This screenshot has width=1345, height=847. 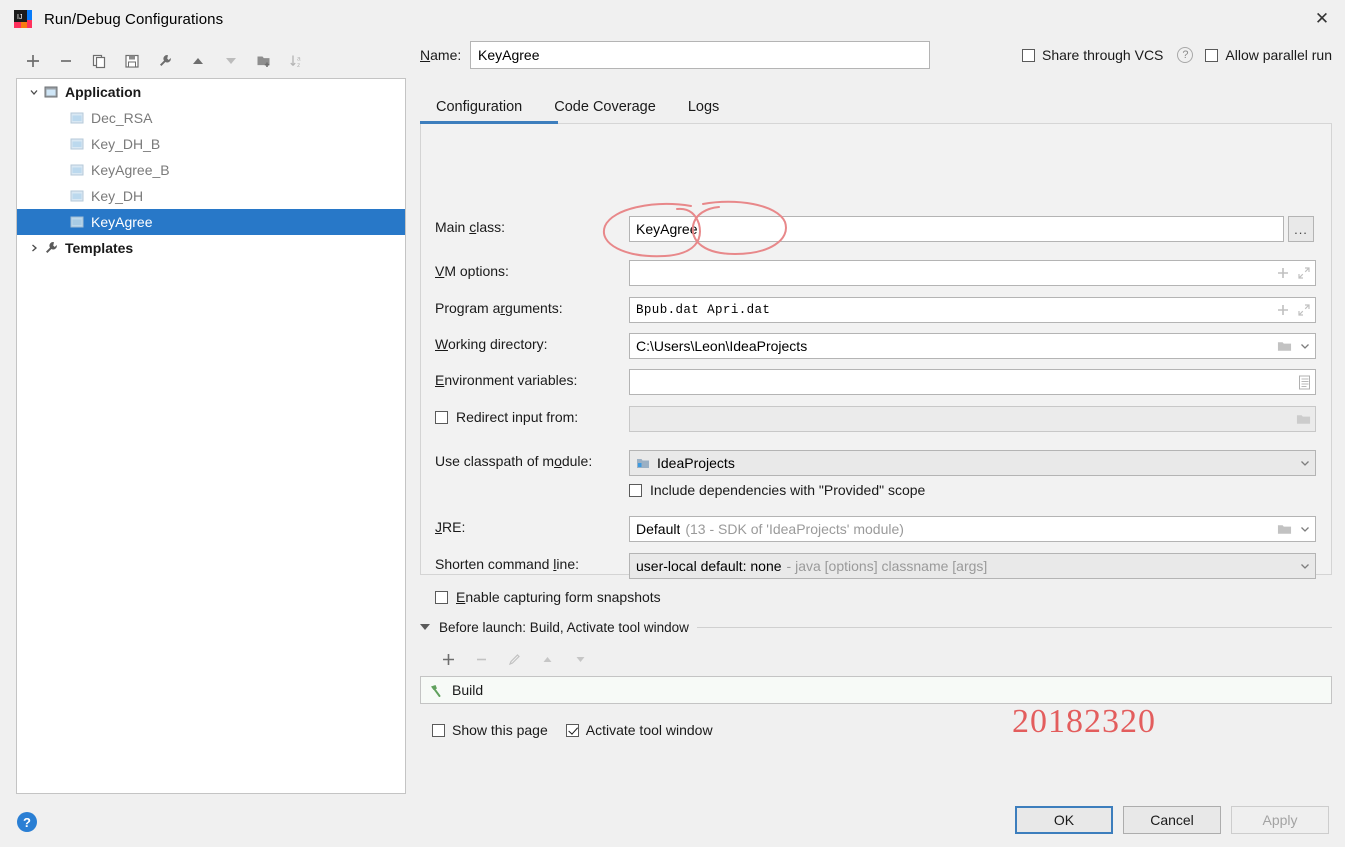 I want to click on cancel-button: Cancel, so click(x=1172, y=820).